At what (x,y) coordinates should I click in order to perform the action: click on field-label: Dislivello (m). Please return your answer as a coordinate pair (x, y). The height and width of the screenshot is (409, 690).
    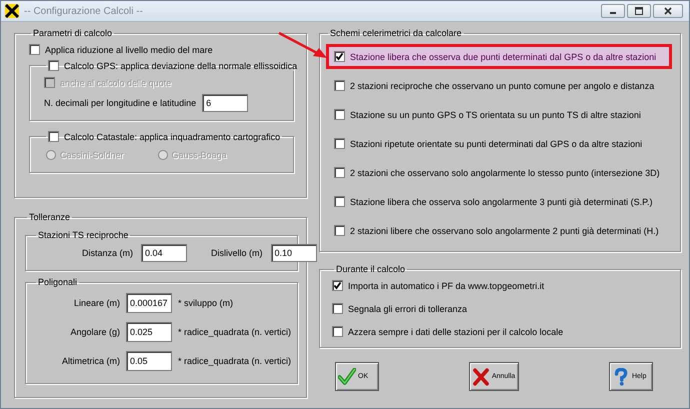
    Looking at the image, I should click on (237, 253).